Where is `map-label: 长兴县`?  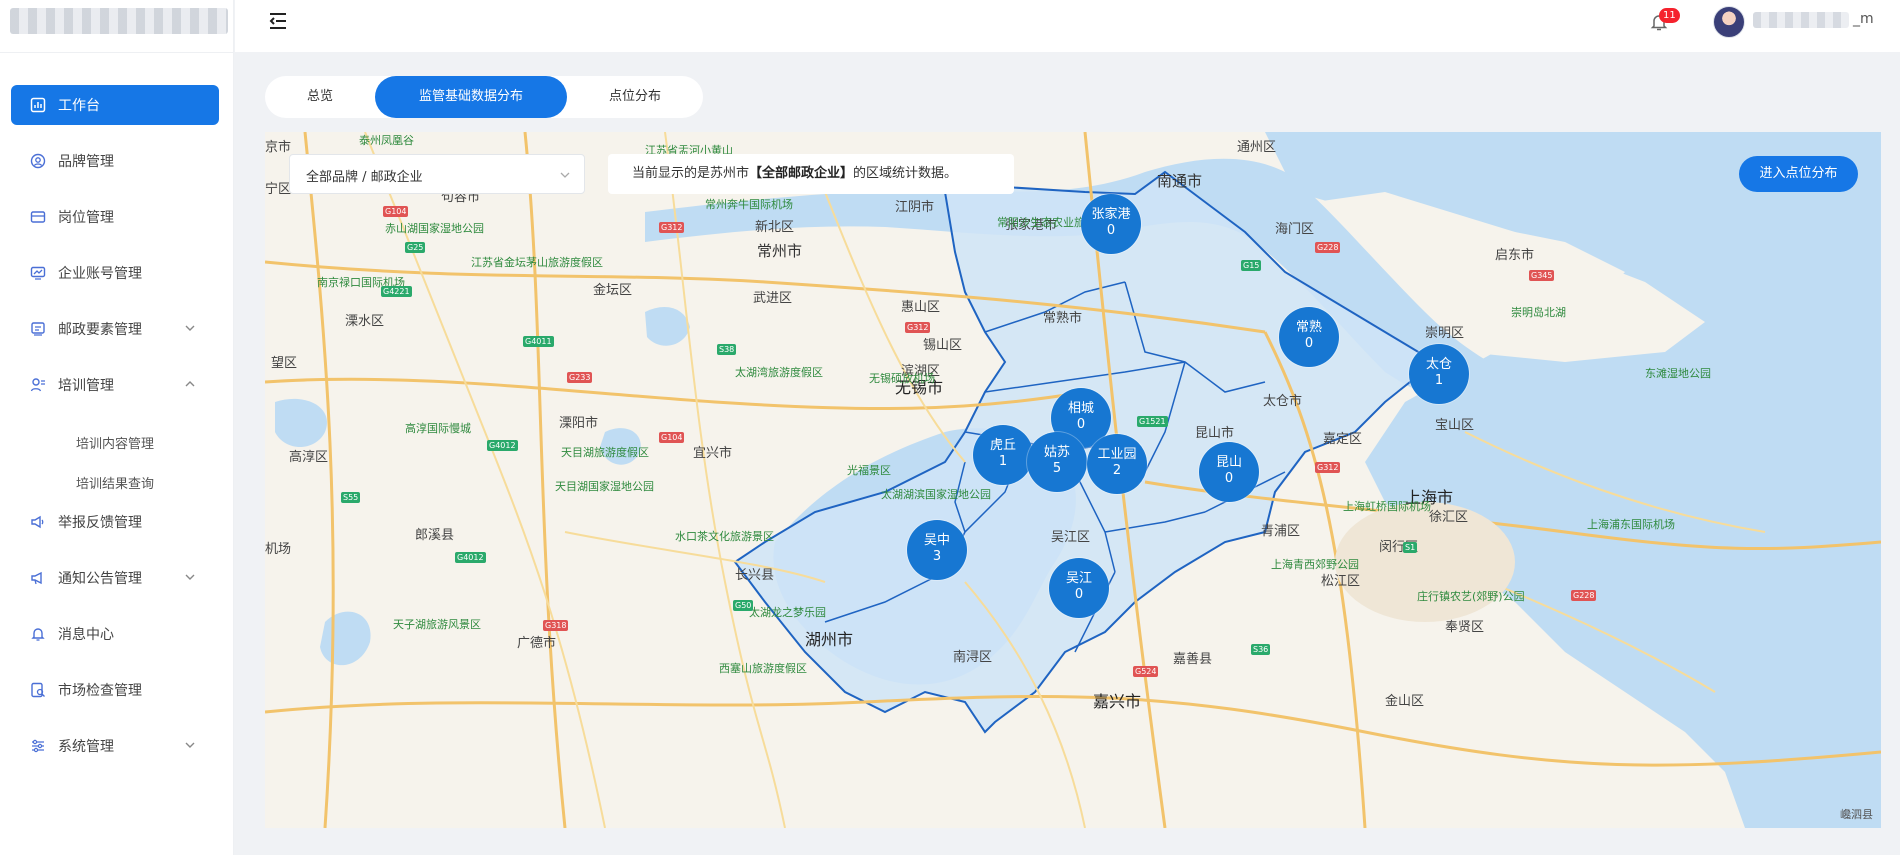
map-label: 长兴县 is located at coordinates (755, 575).